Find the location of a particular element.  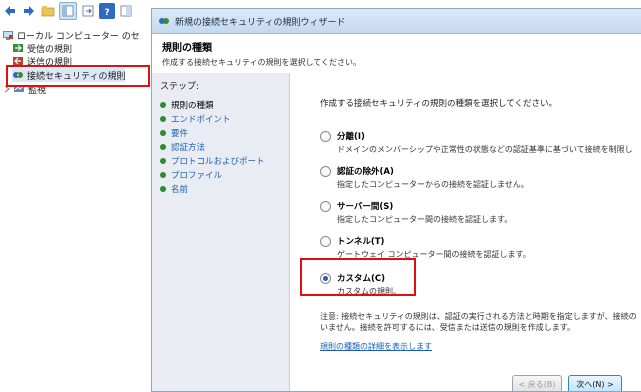

option-title: カスタム(C) is located at coordinates (361, 279).